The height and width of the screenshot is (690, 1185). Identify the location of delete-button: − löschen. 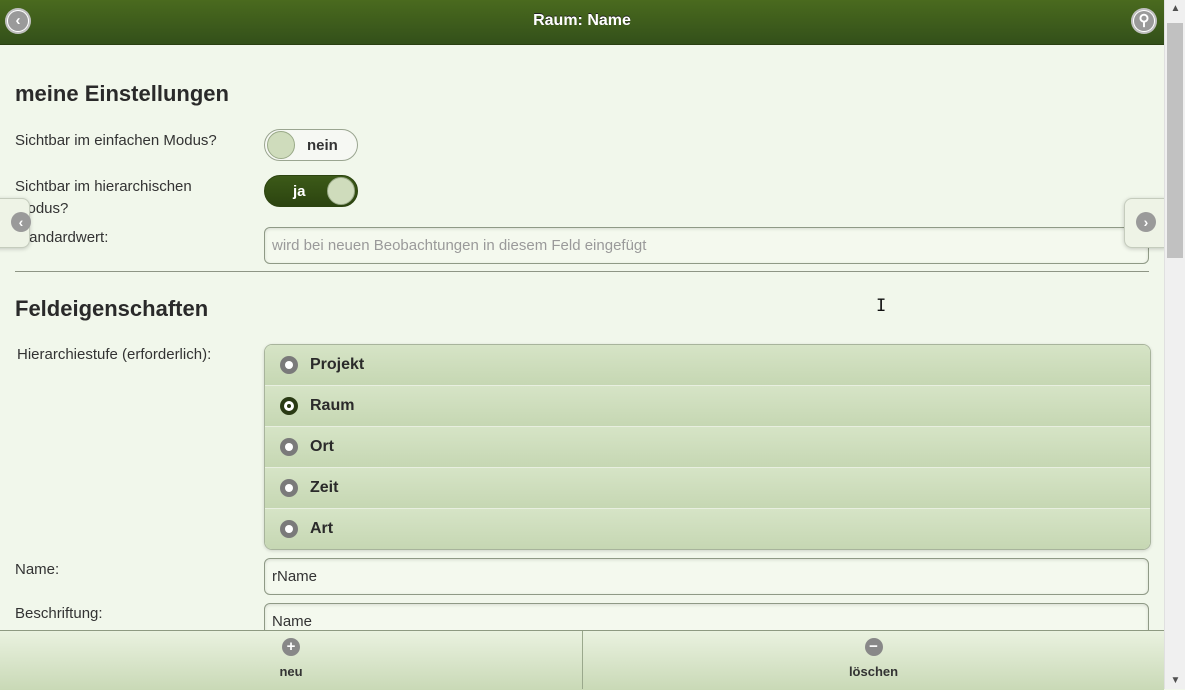
(873, 660).